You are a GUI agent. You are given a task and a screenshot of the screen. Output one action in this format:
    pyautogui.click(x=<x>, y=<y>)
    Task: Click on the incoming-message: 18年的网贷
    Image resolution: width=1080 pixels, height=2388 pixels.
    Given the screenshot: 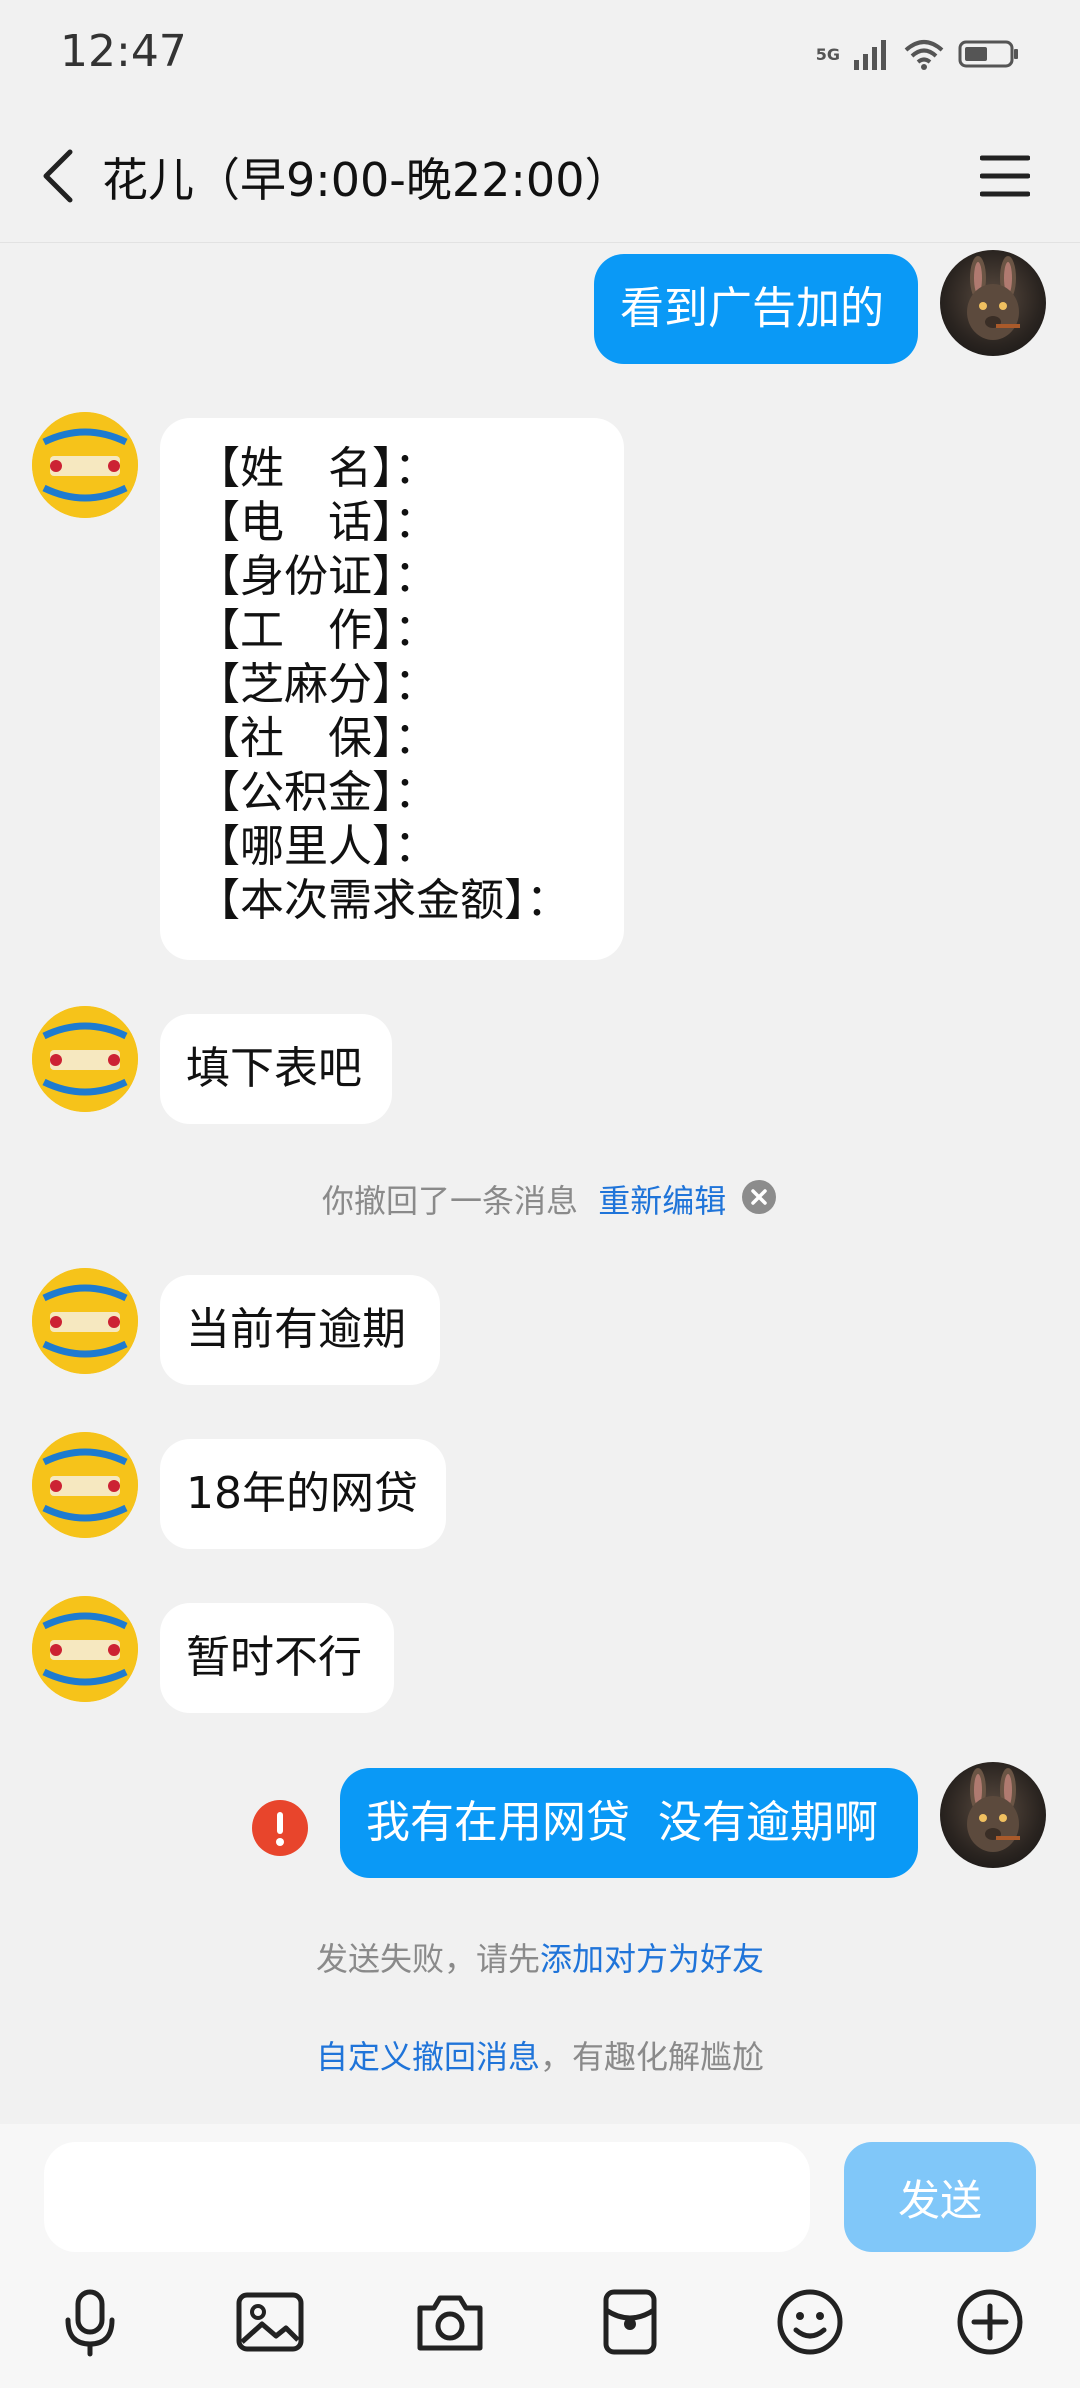 What is the action you would take?
    pyautogui.click(x=303, y=1494)
    